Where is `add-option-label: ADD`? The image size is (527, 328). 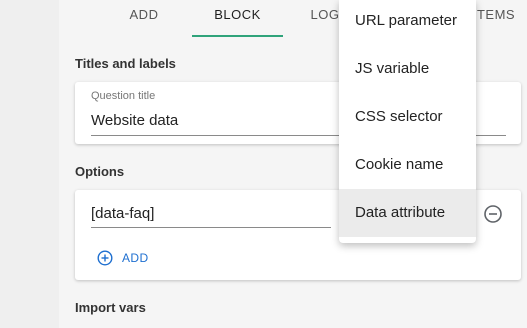 add-option-label: ADD is located at coordinates (135, 258).